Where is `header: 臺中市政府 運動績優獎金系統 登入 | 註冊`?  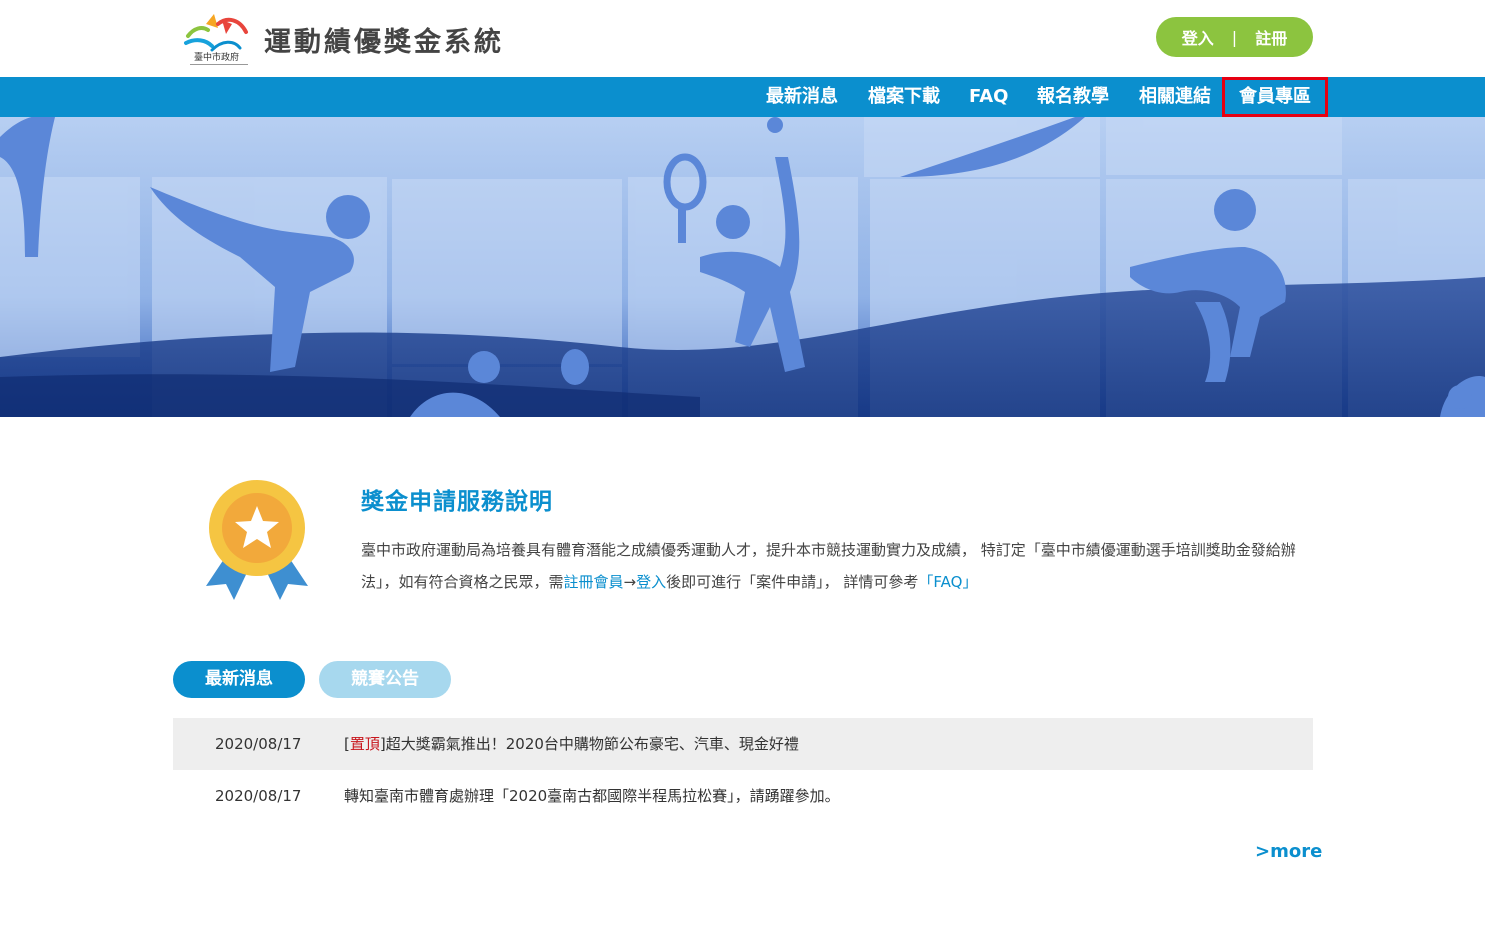 header: 臺中市政府 運動績優獎金系統 登入 | 註冊 is located at coordinates (742, 38).